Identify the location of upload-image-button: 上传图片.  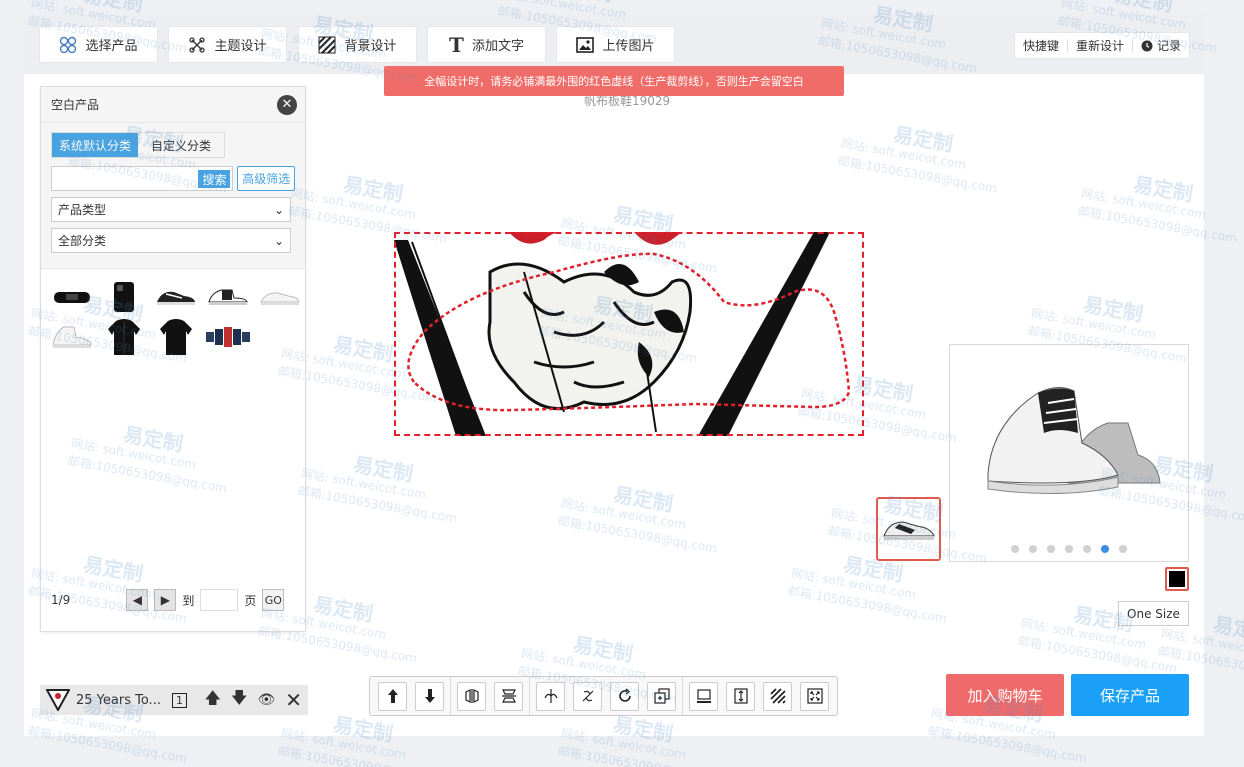
(615, 44).